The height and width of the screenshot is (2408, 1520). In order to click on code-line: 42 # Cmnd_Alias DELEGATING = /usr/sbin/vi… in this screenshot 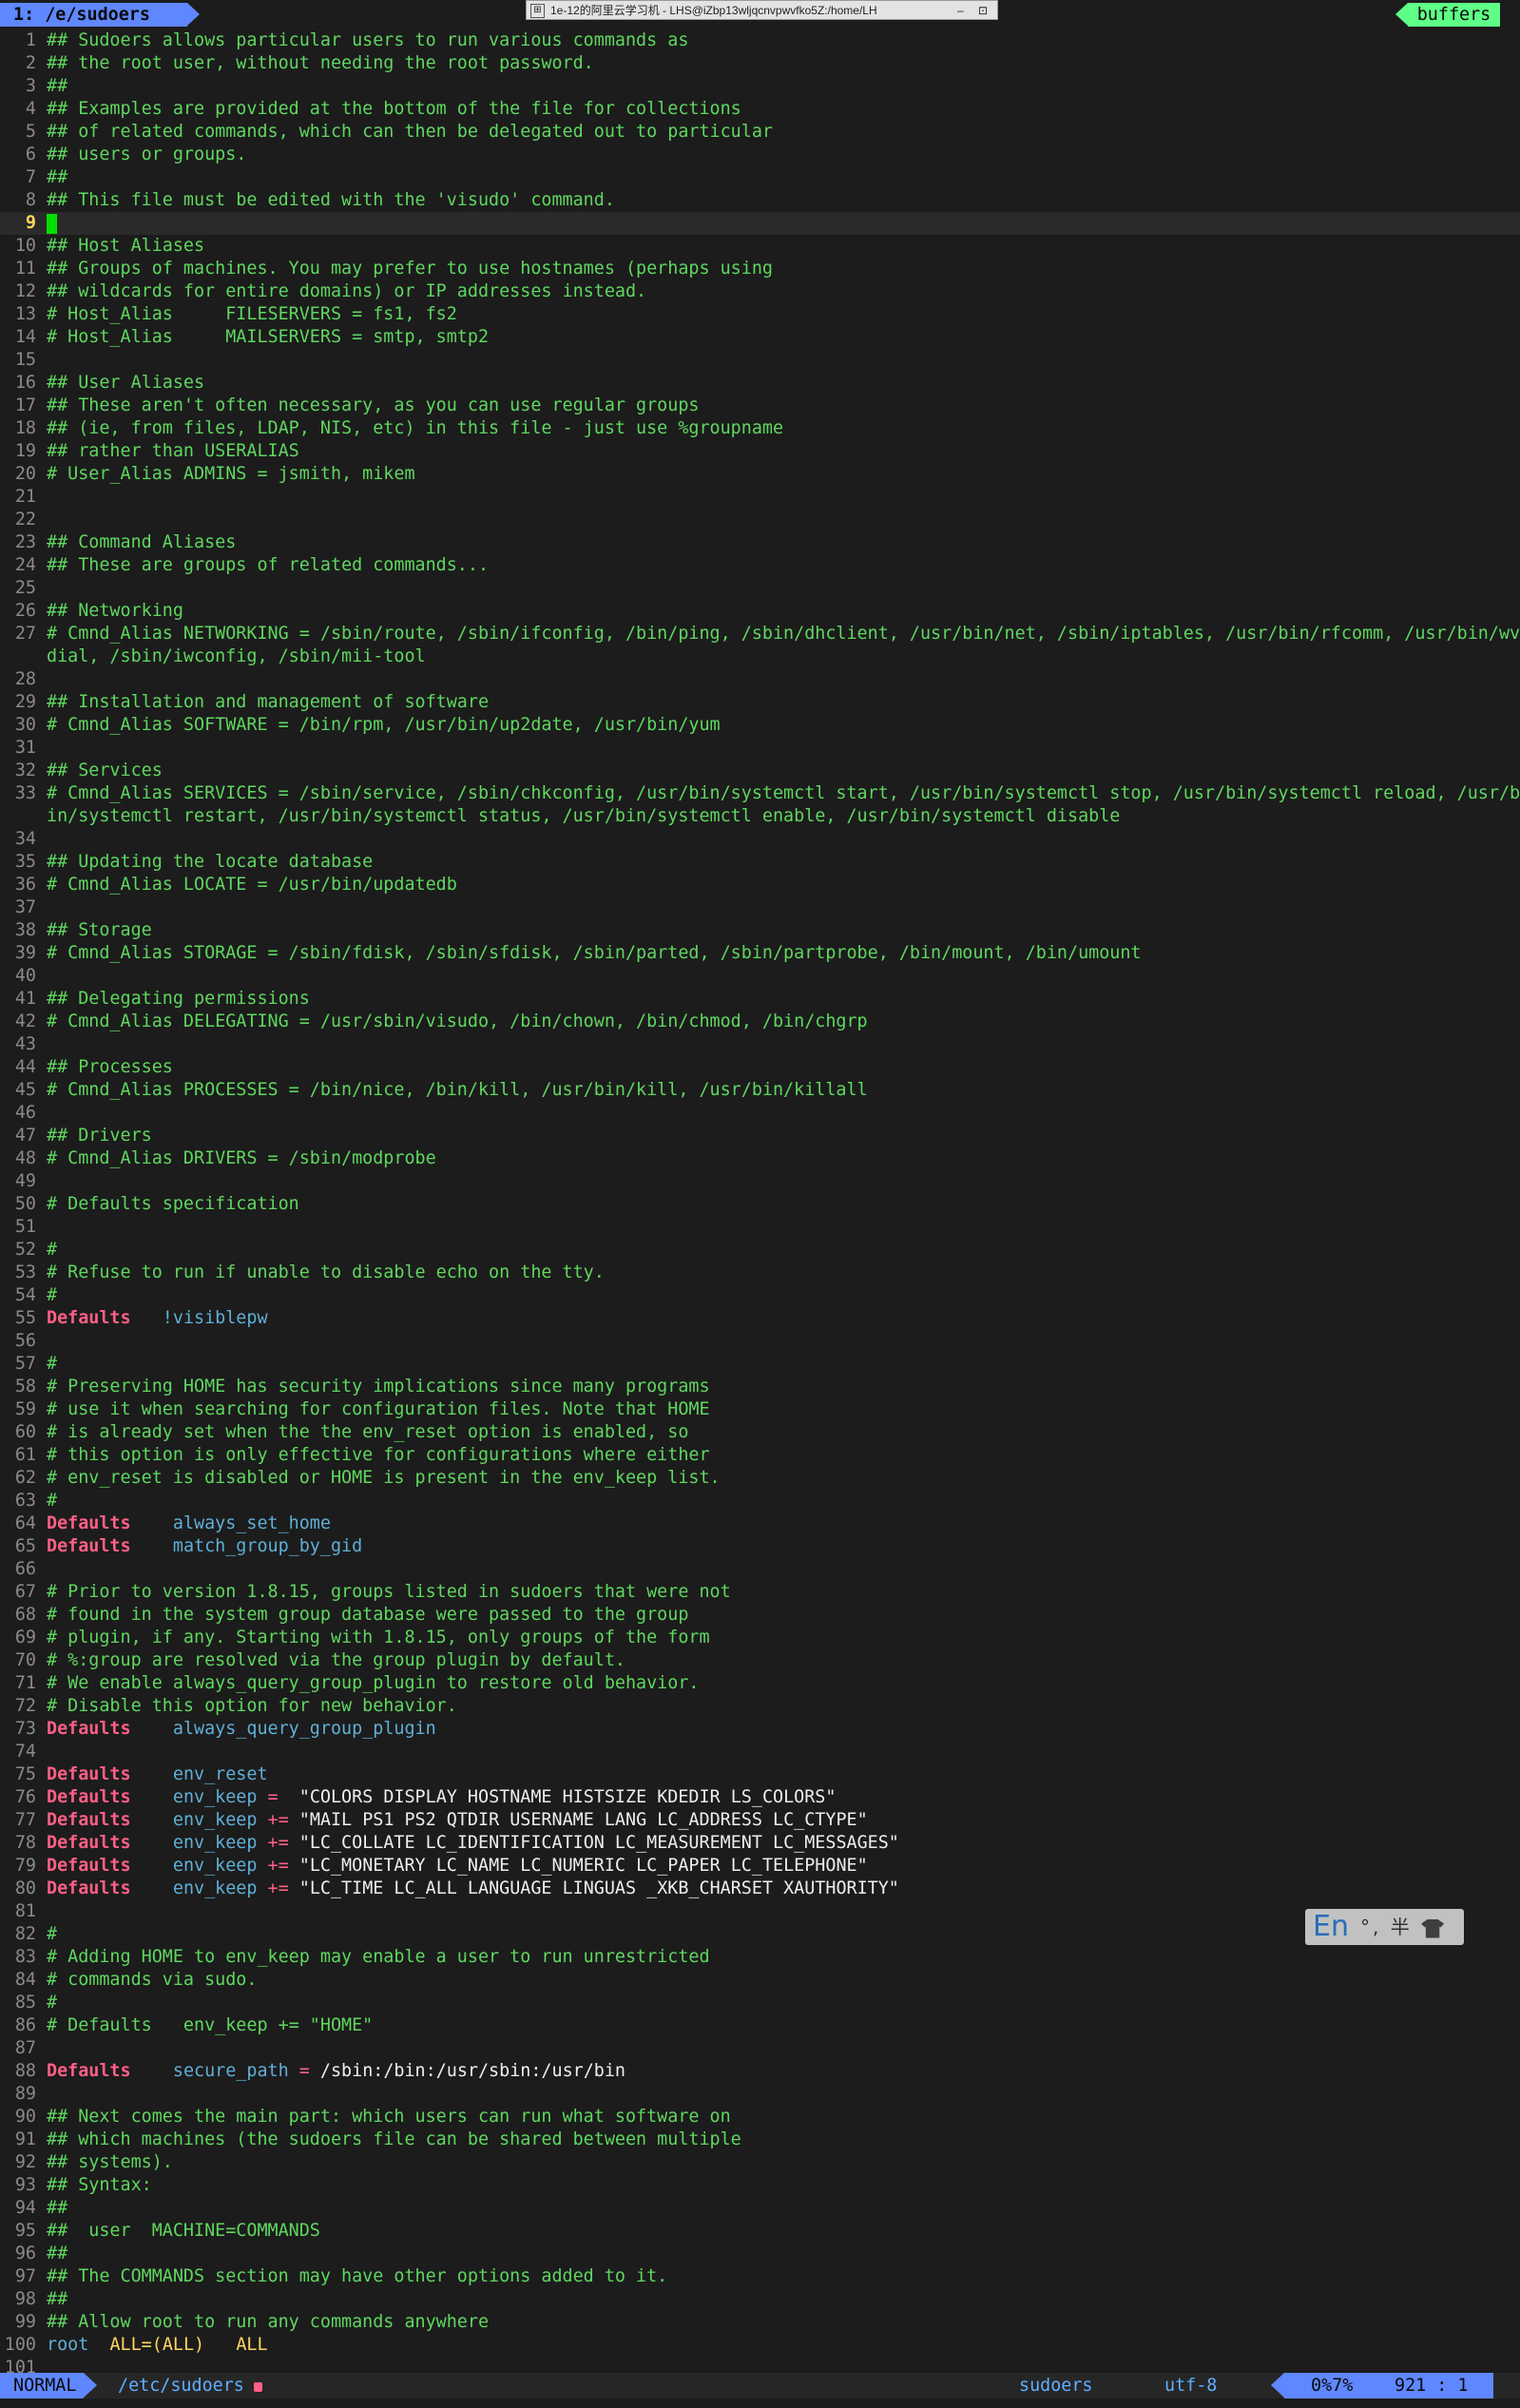, I will do `click(760, 1022)`.